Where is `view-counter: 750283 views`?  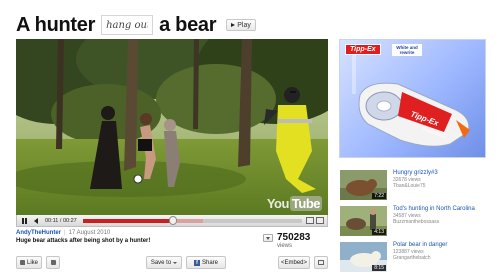
view-counter: 750283 views is located at coordinates (286, 240).